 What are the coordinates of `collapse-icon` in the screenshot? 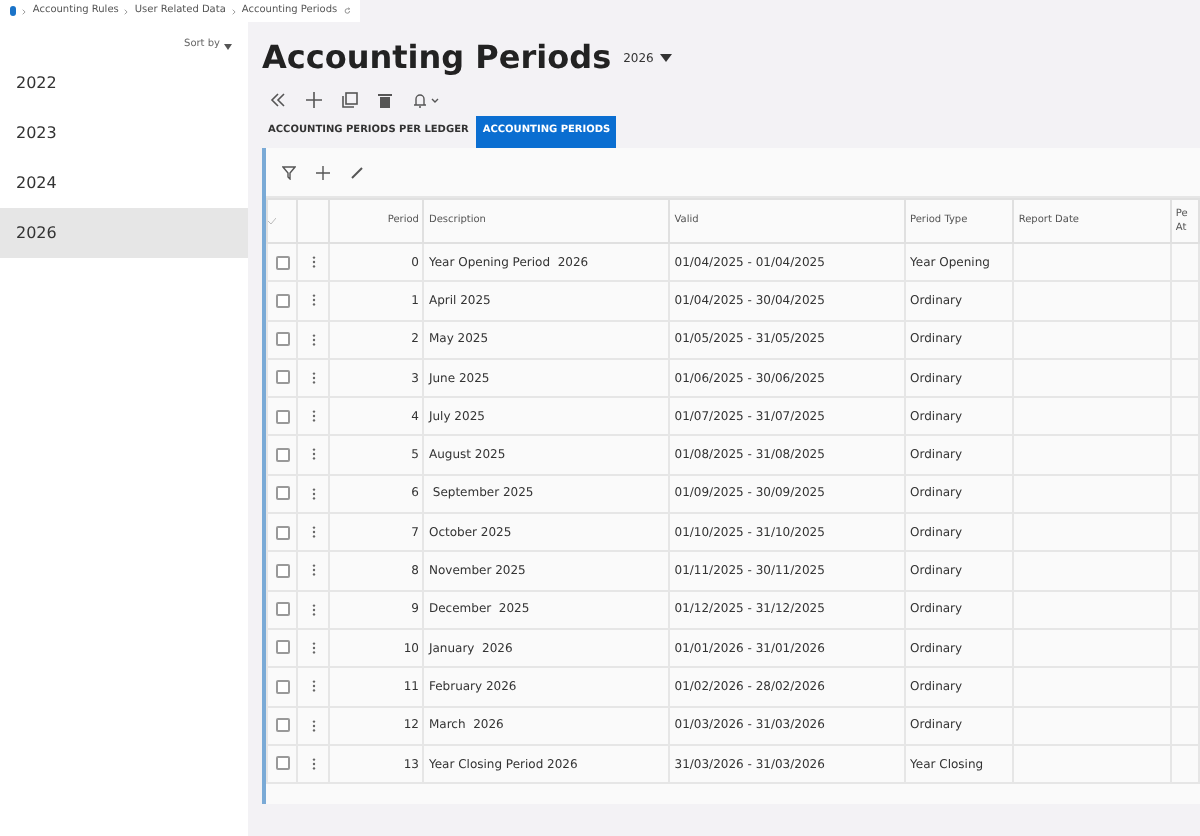 It's located at (278, 100).